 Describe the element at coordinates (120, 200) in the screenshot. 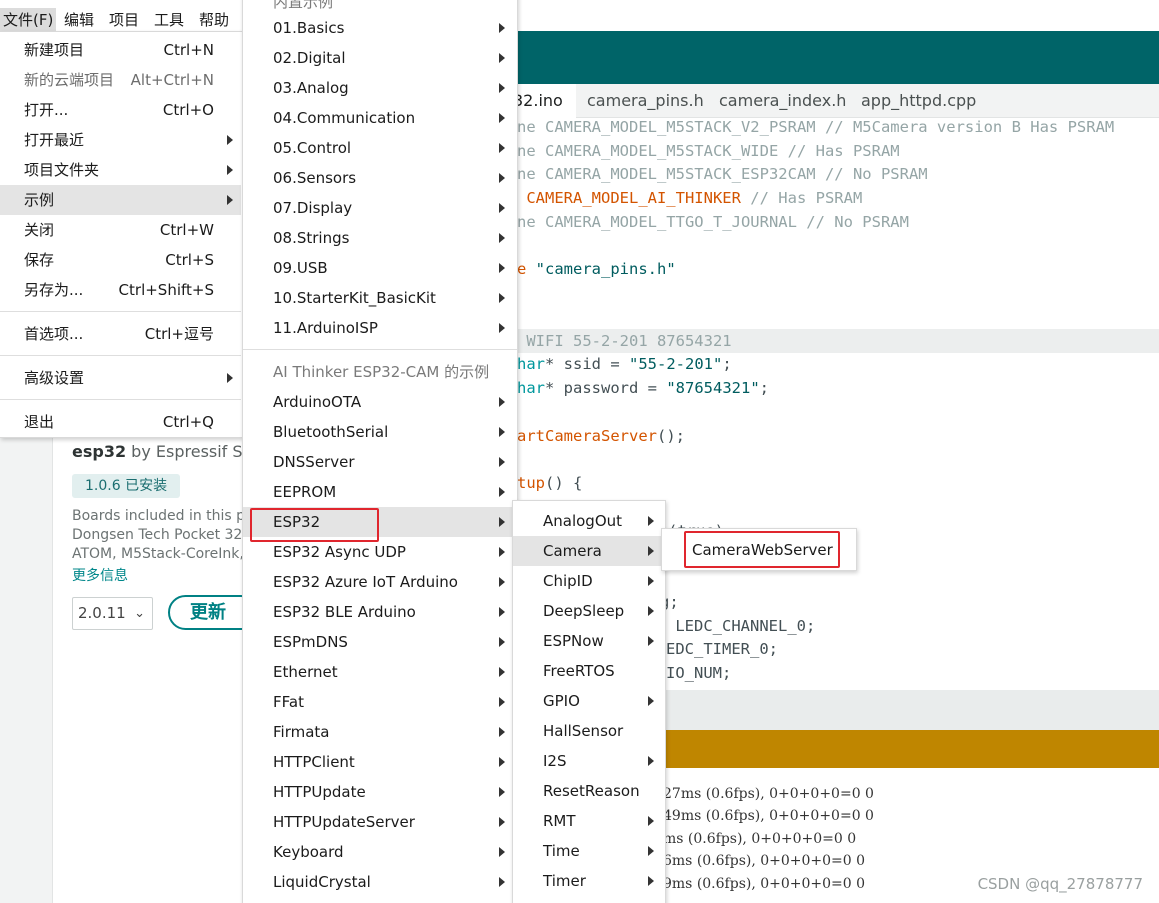

I see `menu-item-examples: 示例` at that location.